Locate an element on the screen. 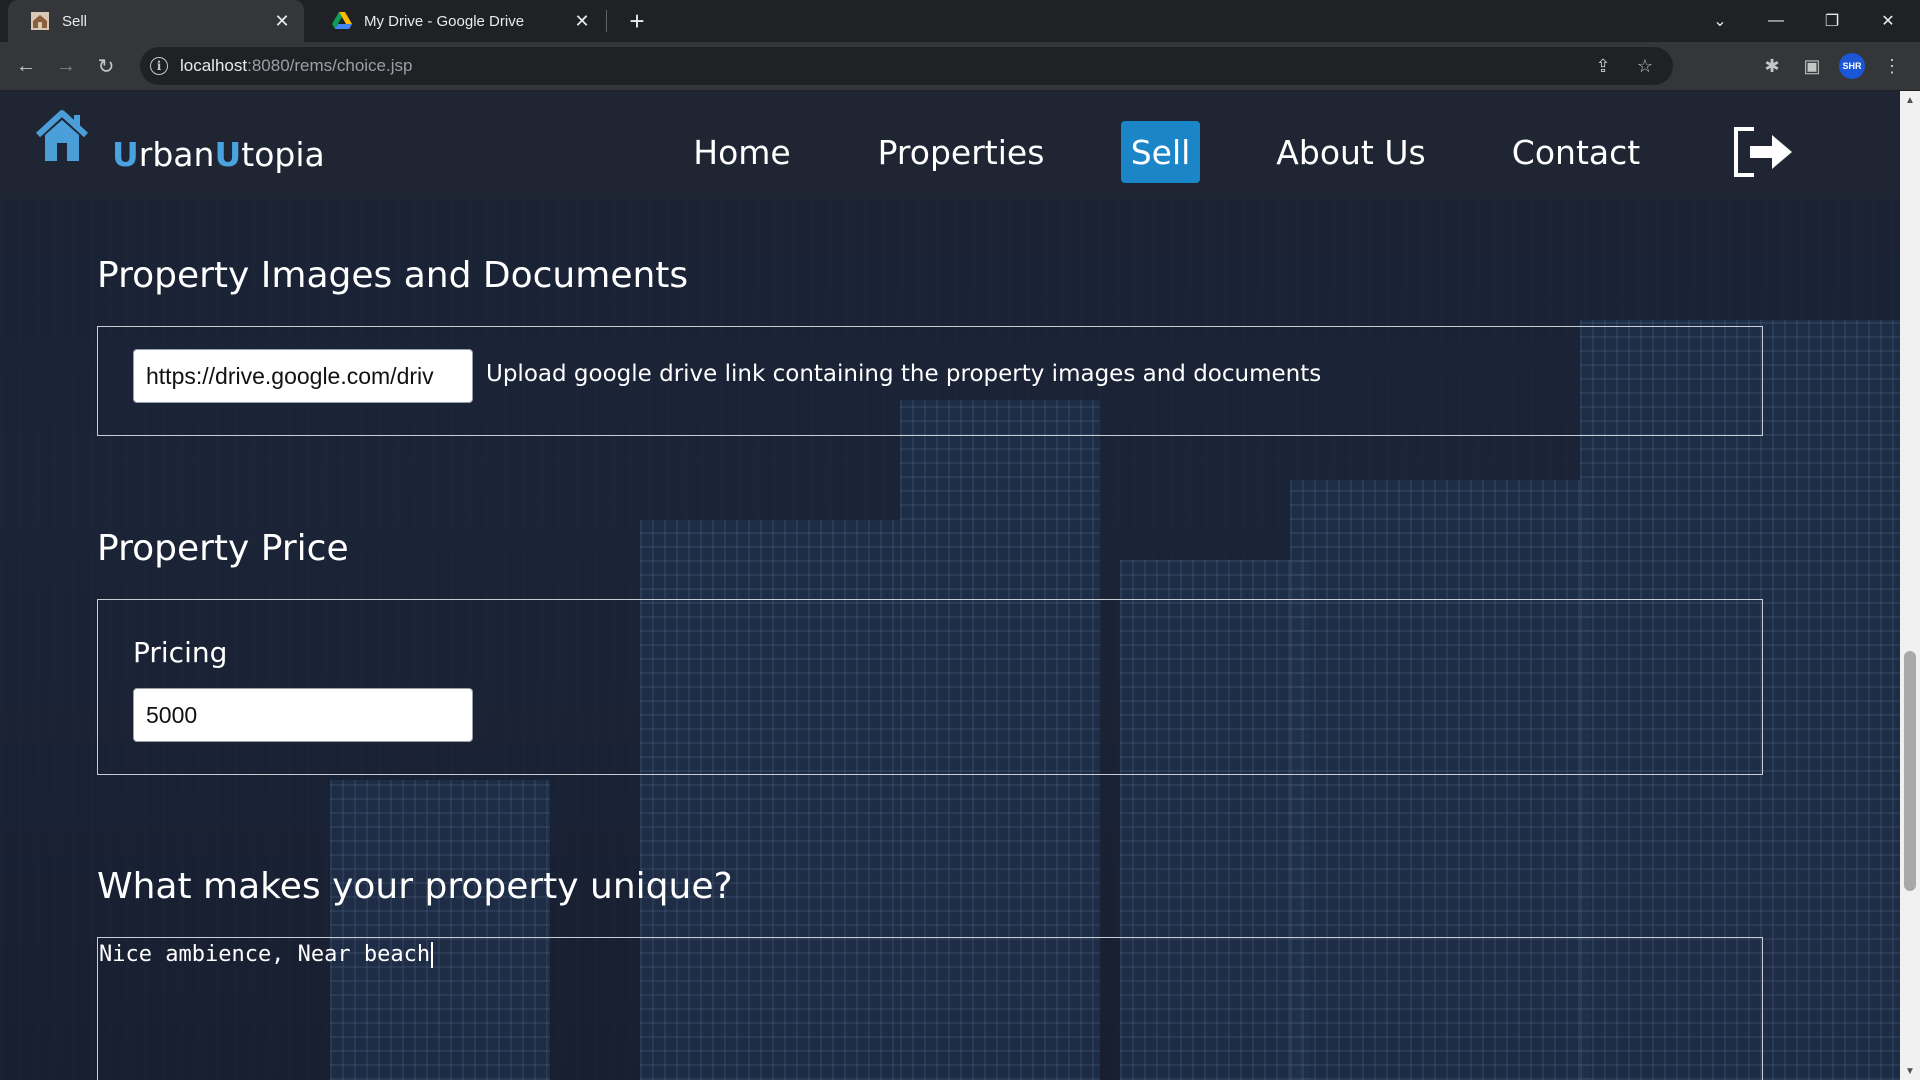  house-logo-icon is located at coordinates (62, 136).